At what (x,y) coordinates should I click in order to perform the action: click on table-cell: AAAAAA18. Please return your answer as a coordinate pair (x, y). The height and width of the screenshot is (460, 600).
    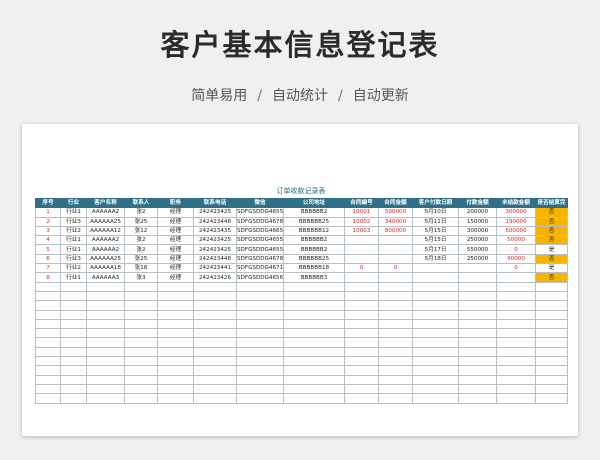
    Looking at the image, I should click on (105, 268).